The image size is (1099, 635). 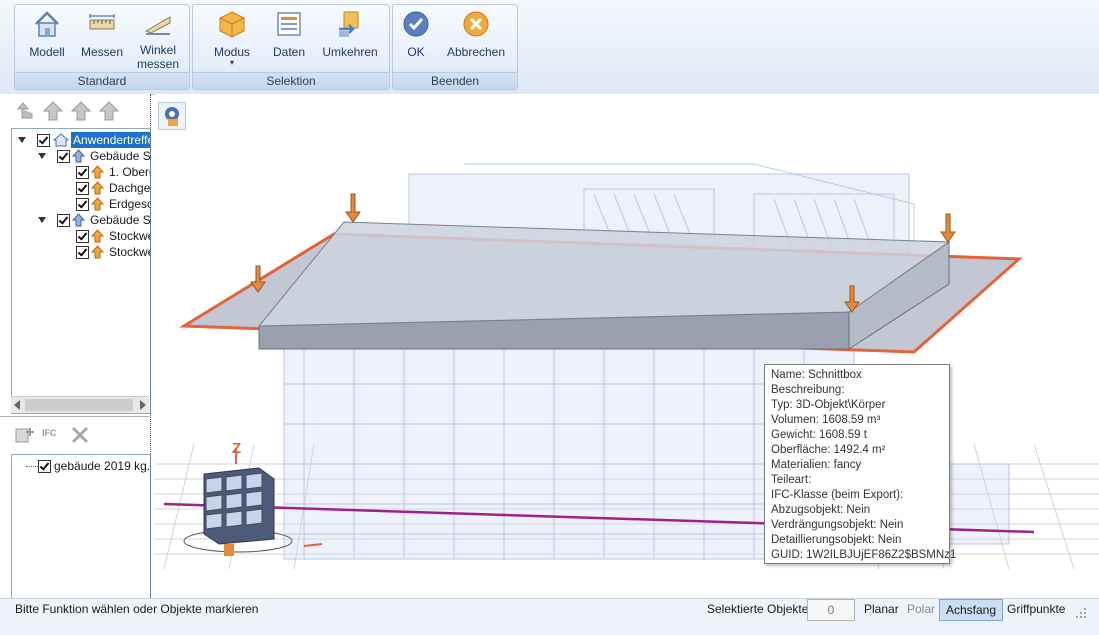 I want to click on add-file-icon, so click(x=25, y=435).